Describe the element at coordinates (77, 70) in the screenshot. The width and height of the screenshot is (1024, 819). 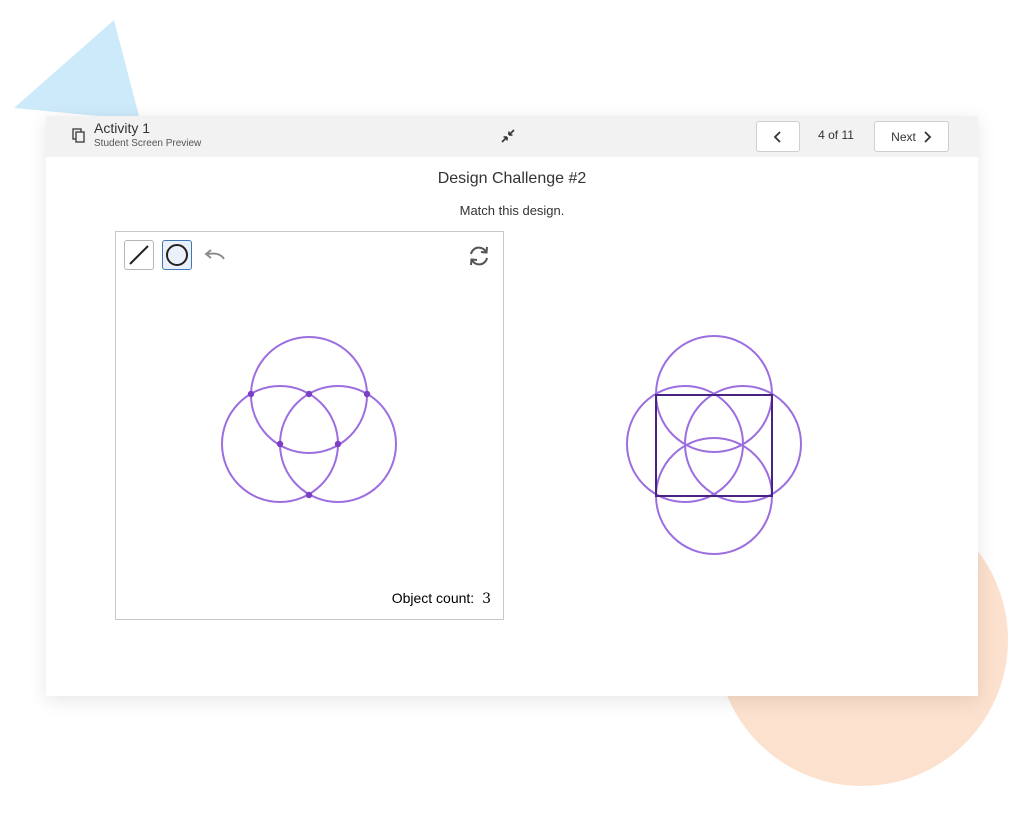
I see `decorative-triangle` at that location.